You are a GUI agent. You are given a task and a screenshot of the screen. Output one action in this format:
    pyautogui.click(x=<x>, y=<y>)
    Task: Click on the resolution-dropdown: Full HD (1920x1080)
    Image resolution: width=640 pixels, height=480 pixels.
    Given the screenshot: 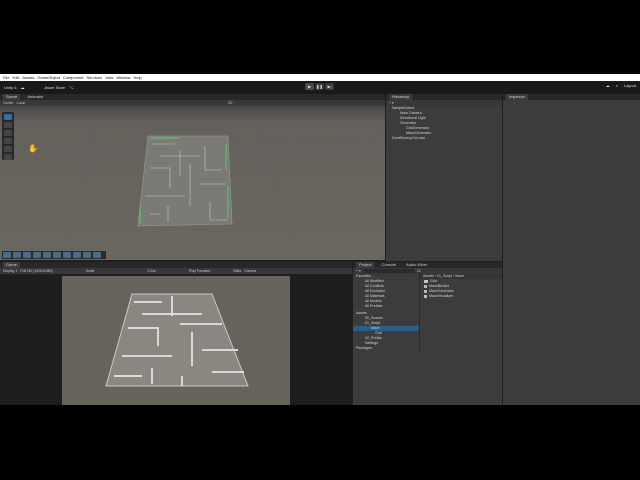 What is the action you would take?
    pyautogui.click(x=36, y=271)
    